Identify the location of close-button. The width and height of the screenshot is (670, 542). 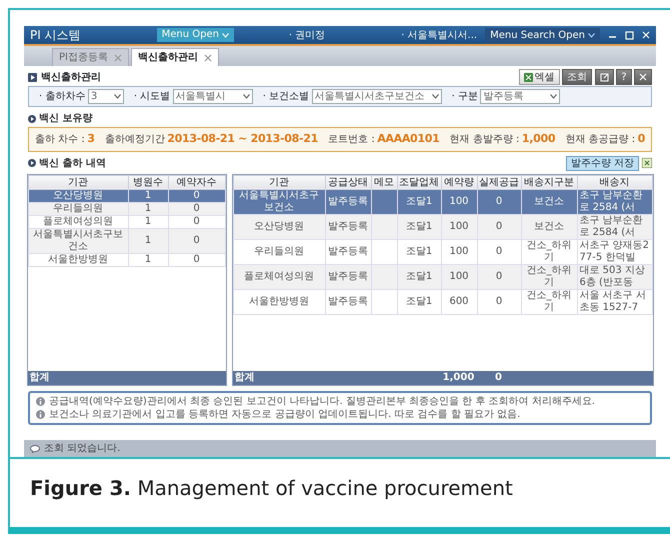
(643, 77).